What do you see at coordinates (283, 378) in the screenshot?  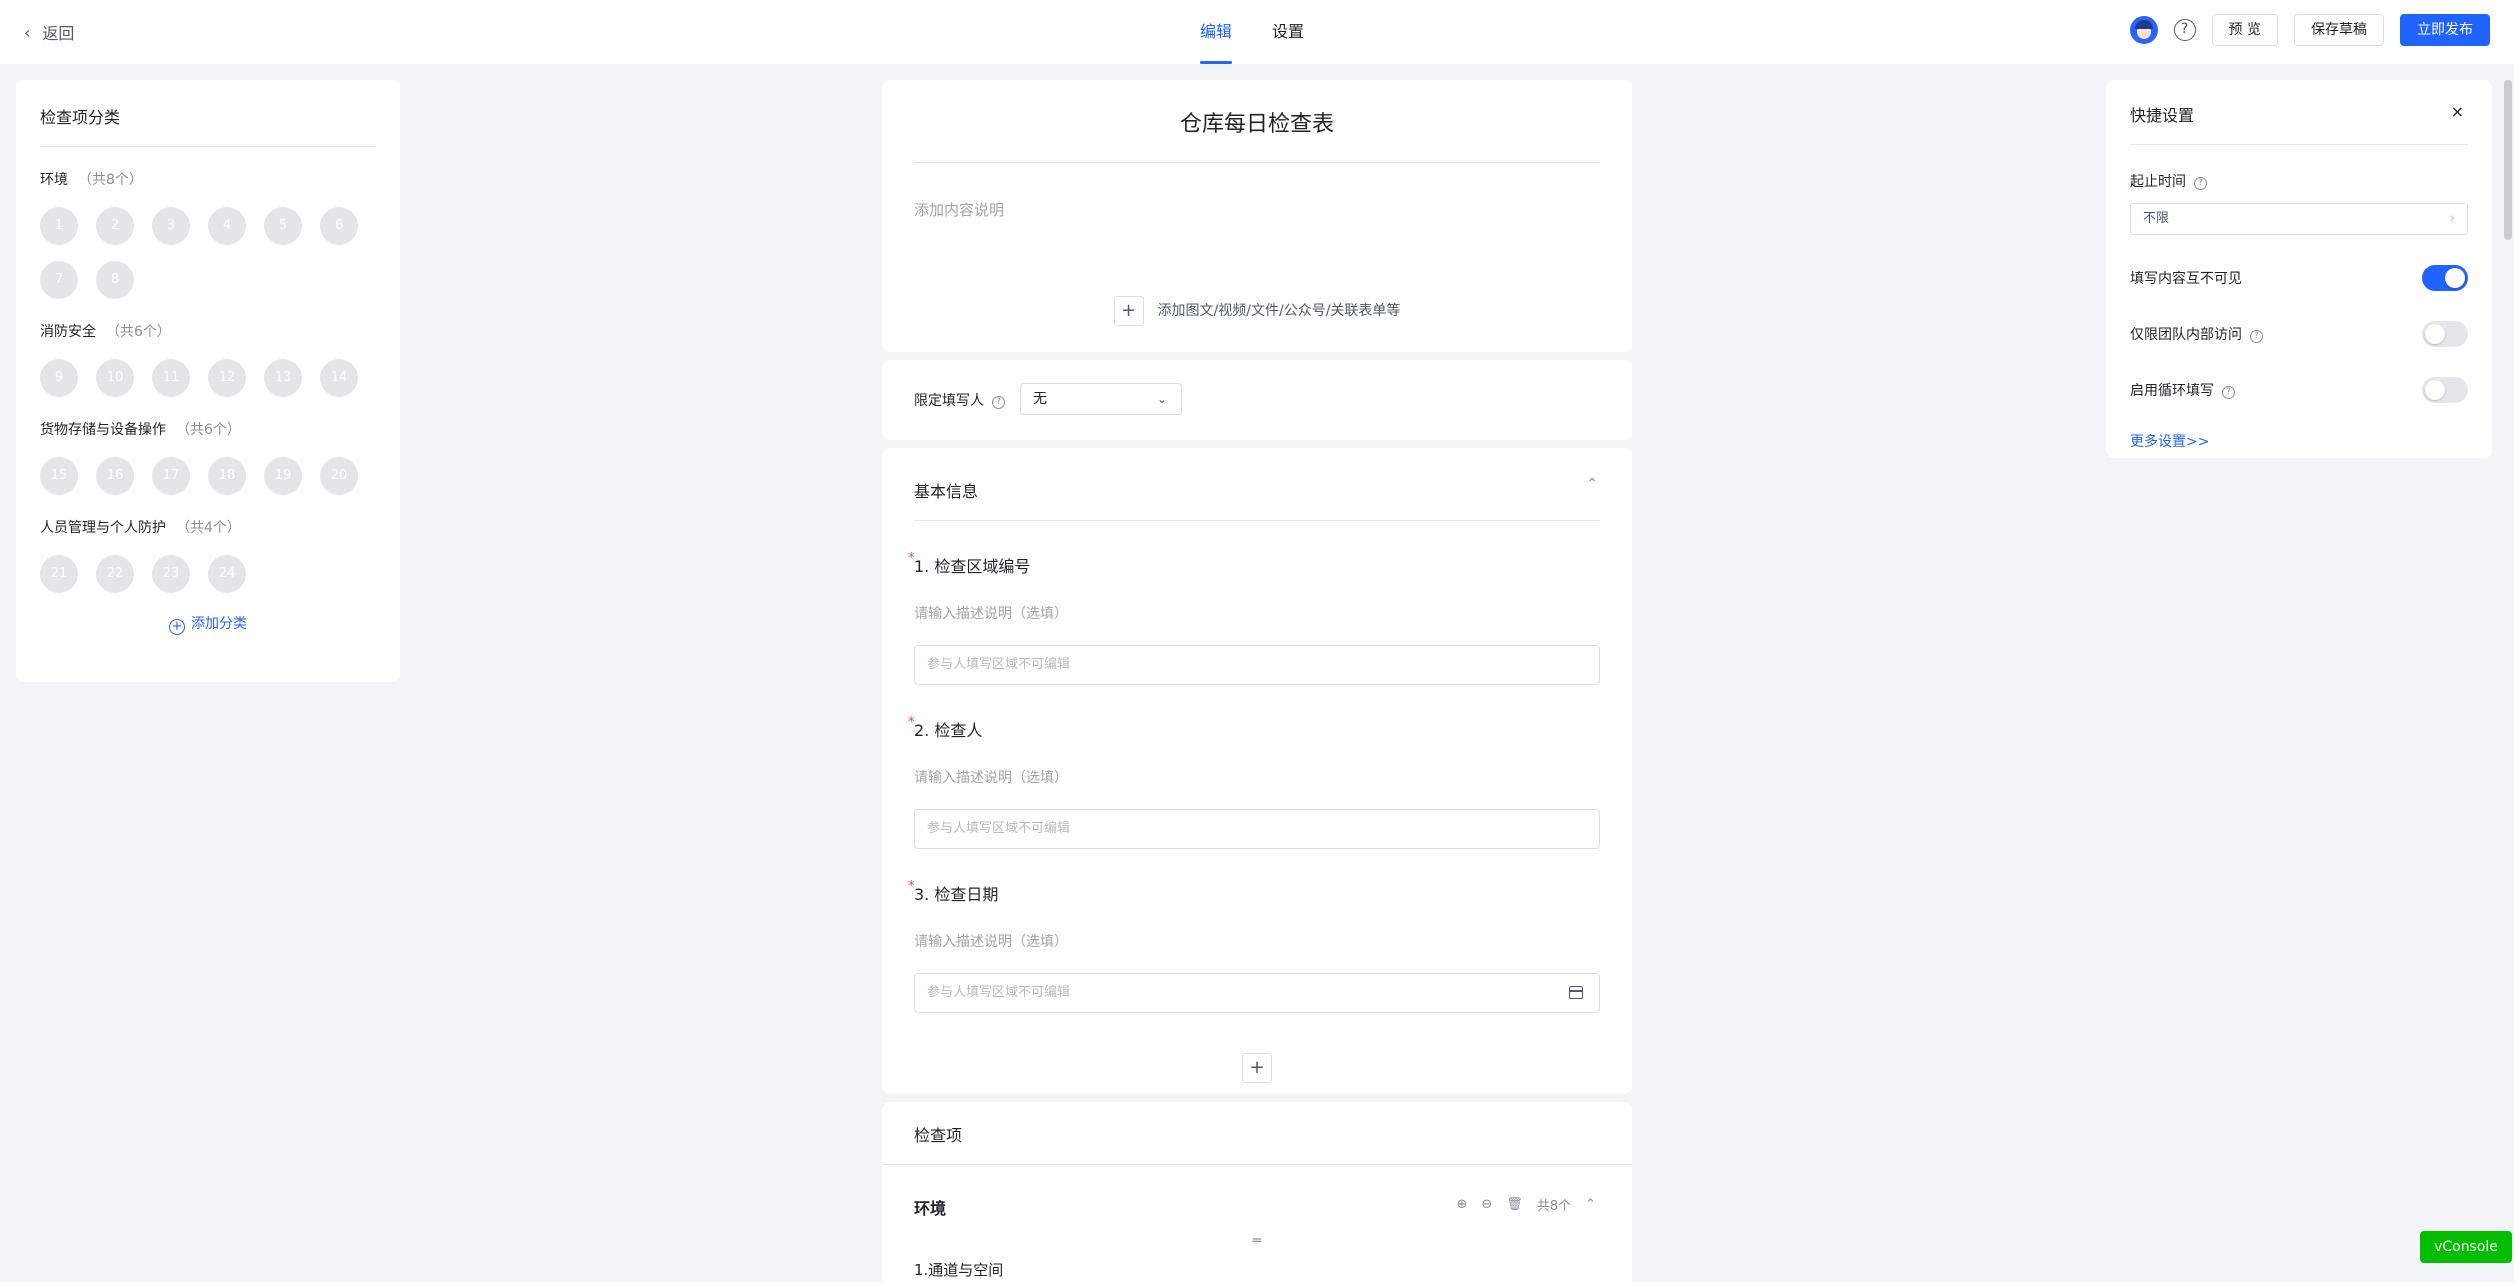 I see `item-circle: 13` at bounding box center [283, 378].